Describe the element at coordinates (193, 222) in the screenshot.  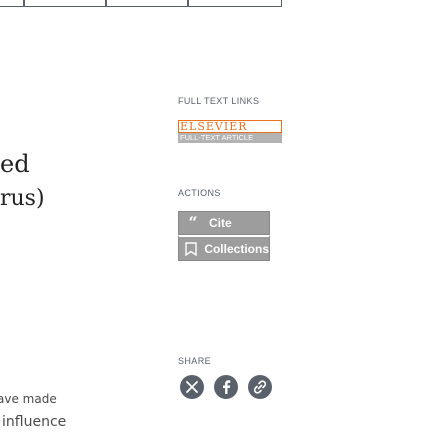
I see `quote-icon: “` at that location.